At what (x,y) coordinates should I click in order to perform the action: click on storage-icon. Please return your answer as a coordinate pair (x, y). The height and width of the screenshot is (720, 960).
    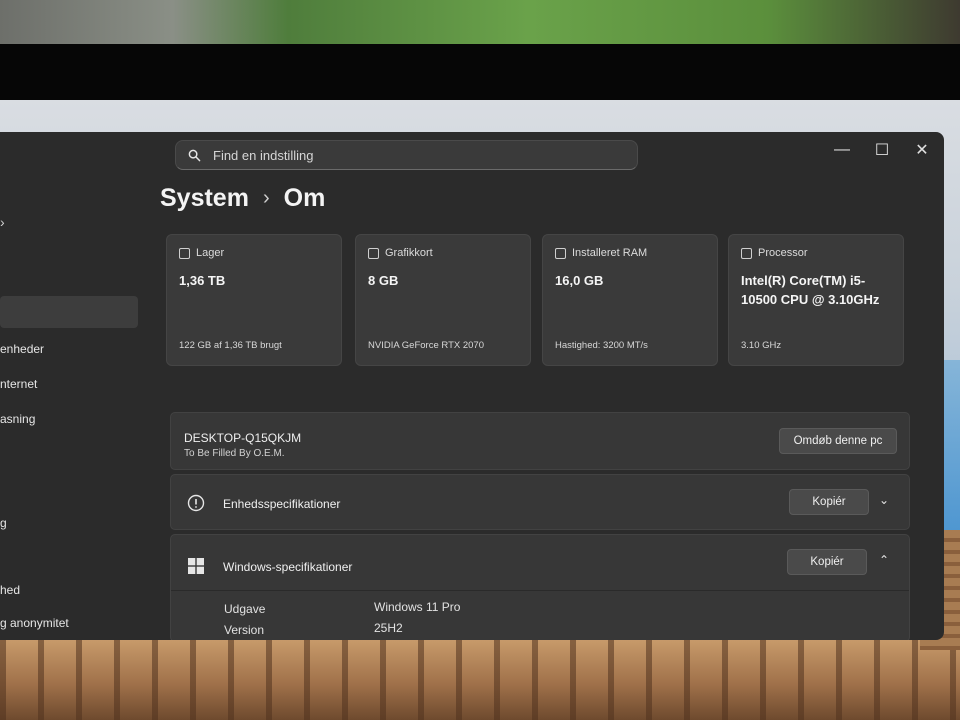
    Looking at the image, I should click on (184, 253).